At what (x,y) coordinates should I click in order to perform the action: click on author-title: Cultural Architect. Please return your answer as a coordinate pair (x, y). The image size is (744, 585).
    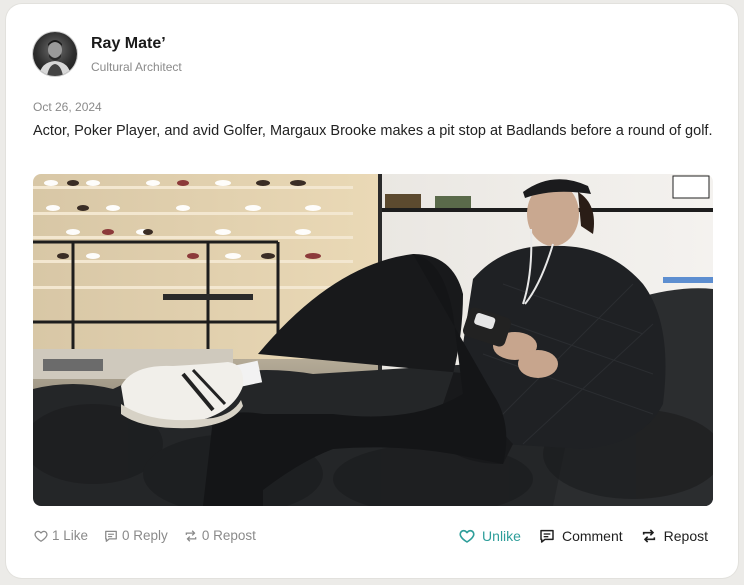
    Looking at the image, I should click on (136, 67).